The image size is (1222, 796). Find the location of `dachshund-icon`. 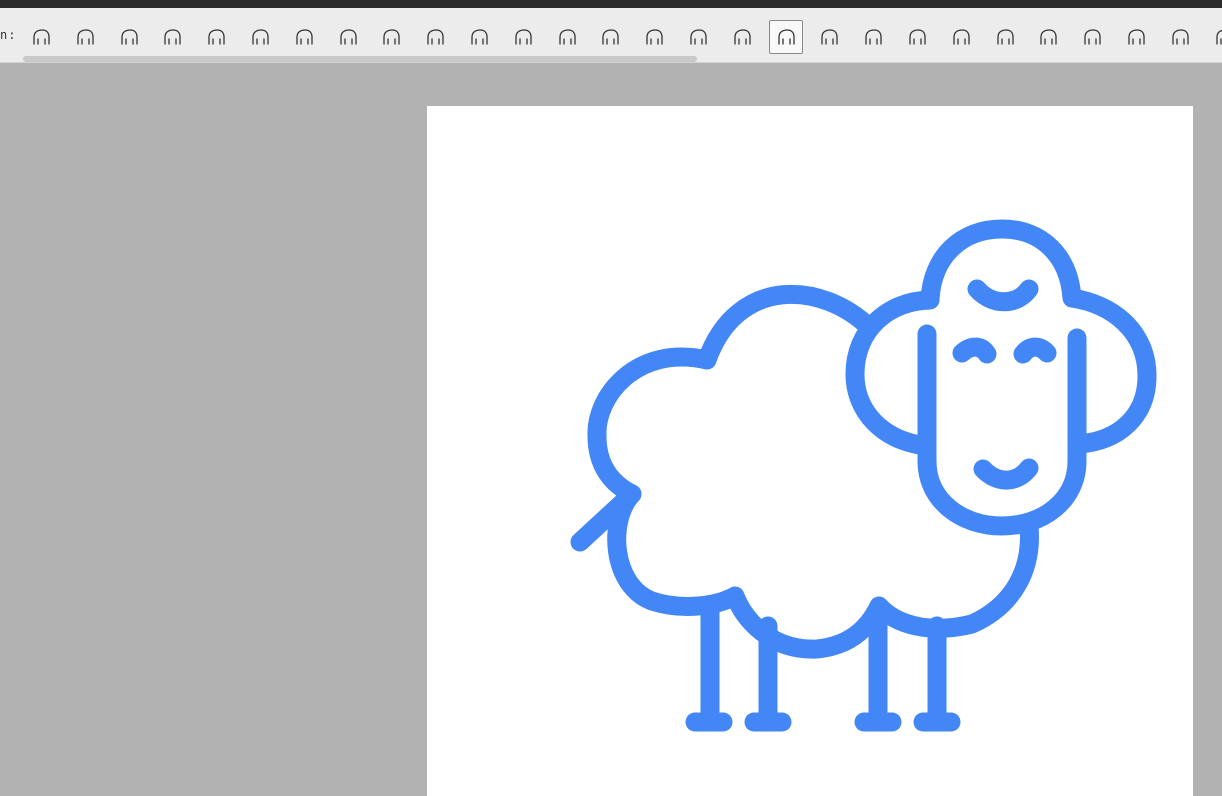

dachshund-icon is located at coordinates (435, 37).